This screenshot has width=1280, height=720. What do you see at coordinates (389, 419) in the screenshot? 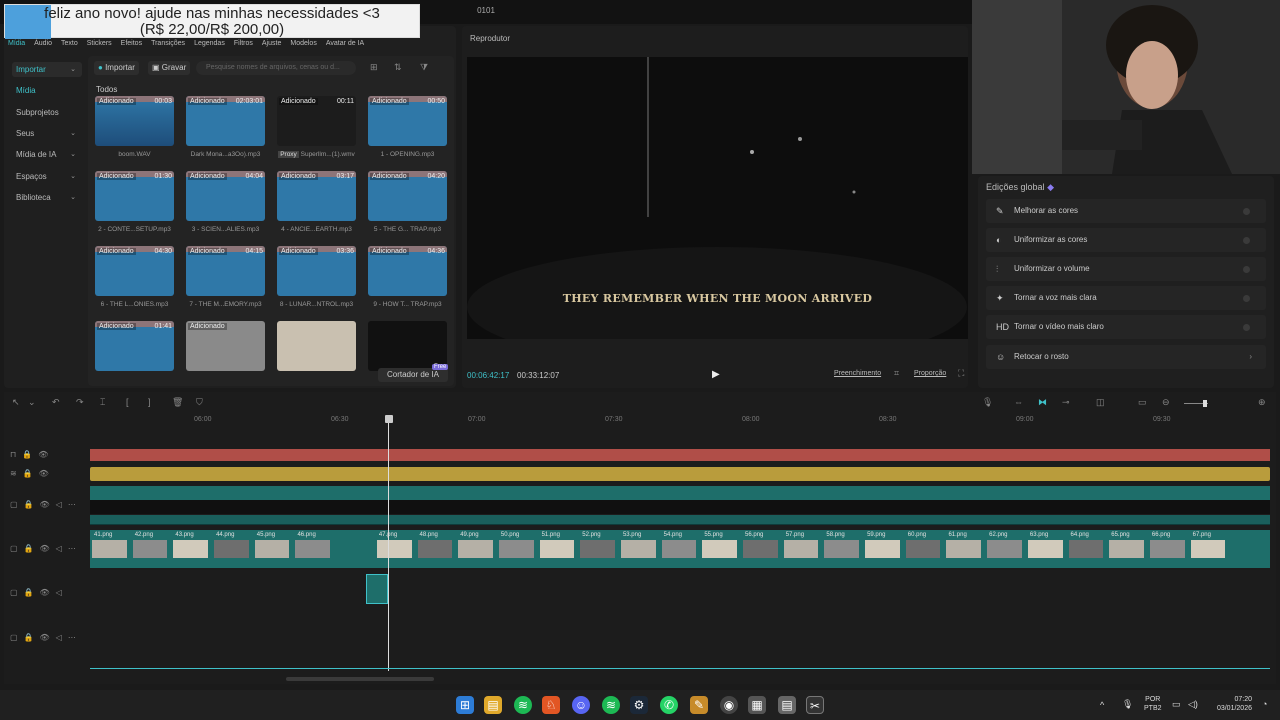
I see `playhead-handle` at bounding box center [389, 419].